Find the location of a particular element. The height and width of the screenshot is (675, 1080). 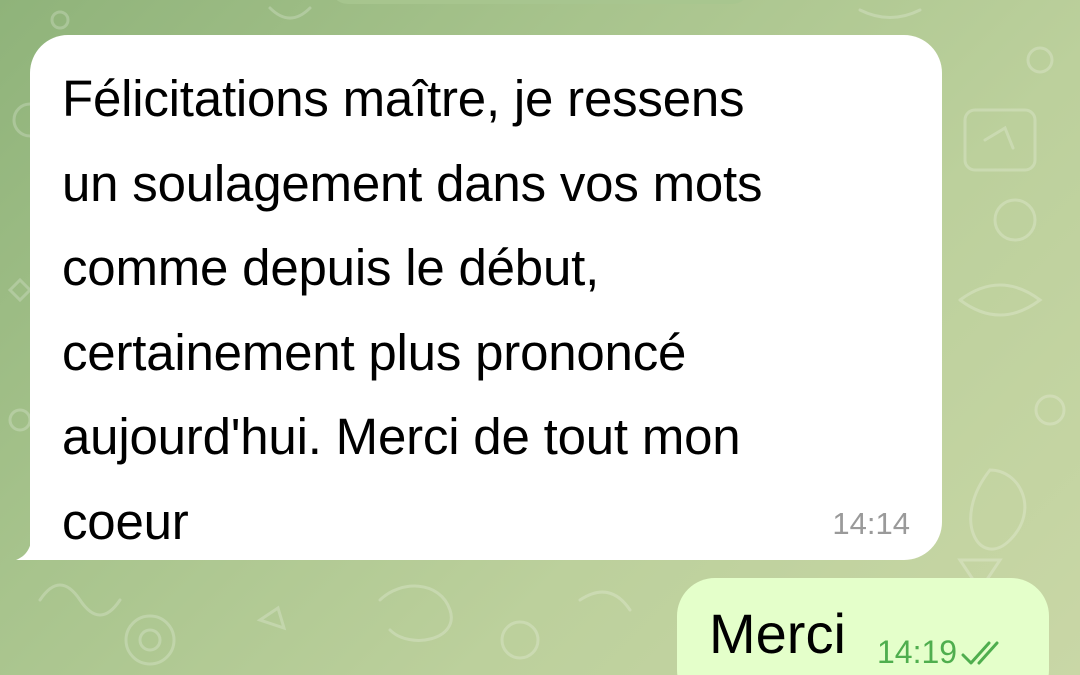

outgoing-message-bubble: Merci 14:19 is located at coordinates (863, 626).